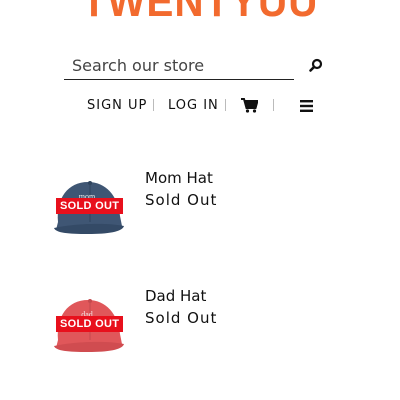 The height and width of the screenshot is (400, 400). I want to click on store-logo: TWENTYUU, so click(200, 12).